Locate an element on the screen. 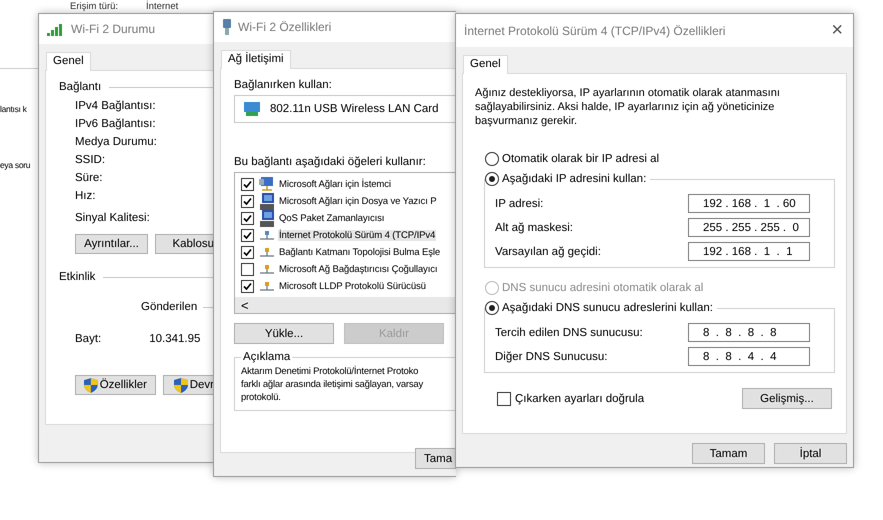  list-item: Microsoft Ağları için İstemci is located at coordinates (348, 184).